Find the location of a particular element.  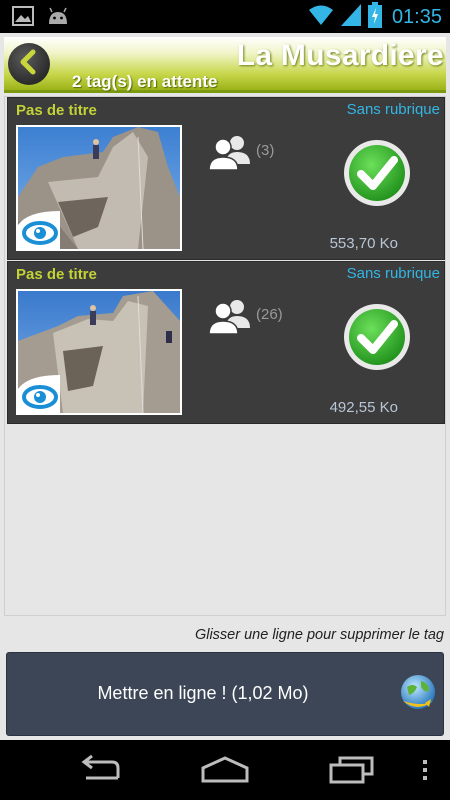

globe-upload-icon is located at coordinates (418, 693).